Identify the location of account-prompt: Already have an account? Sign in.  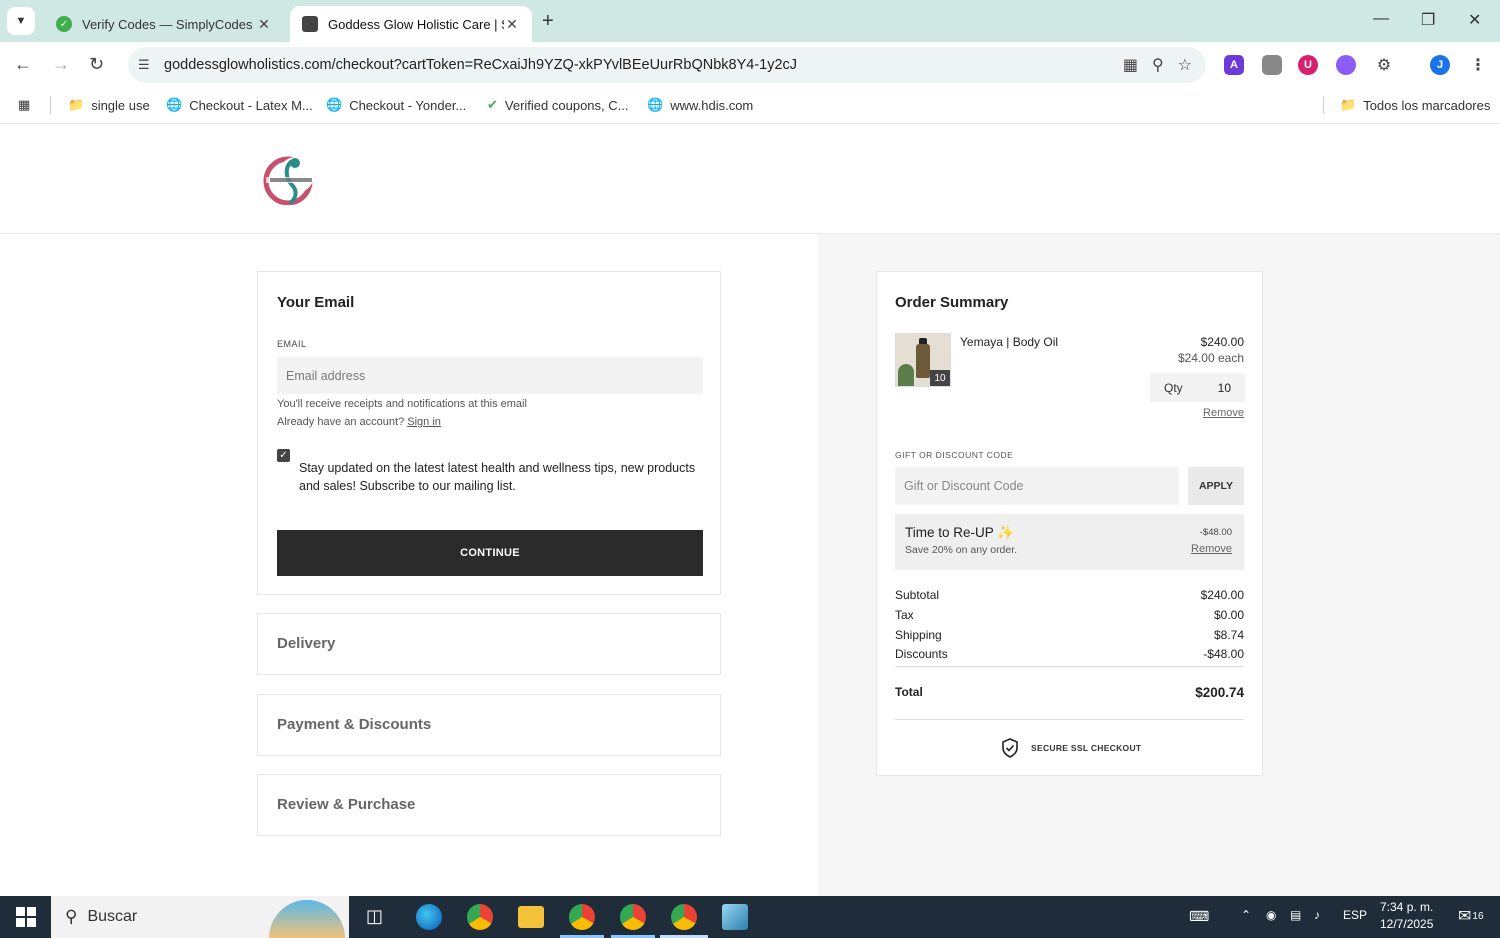
(359, 422).